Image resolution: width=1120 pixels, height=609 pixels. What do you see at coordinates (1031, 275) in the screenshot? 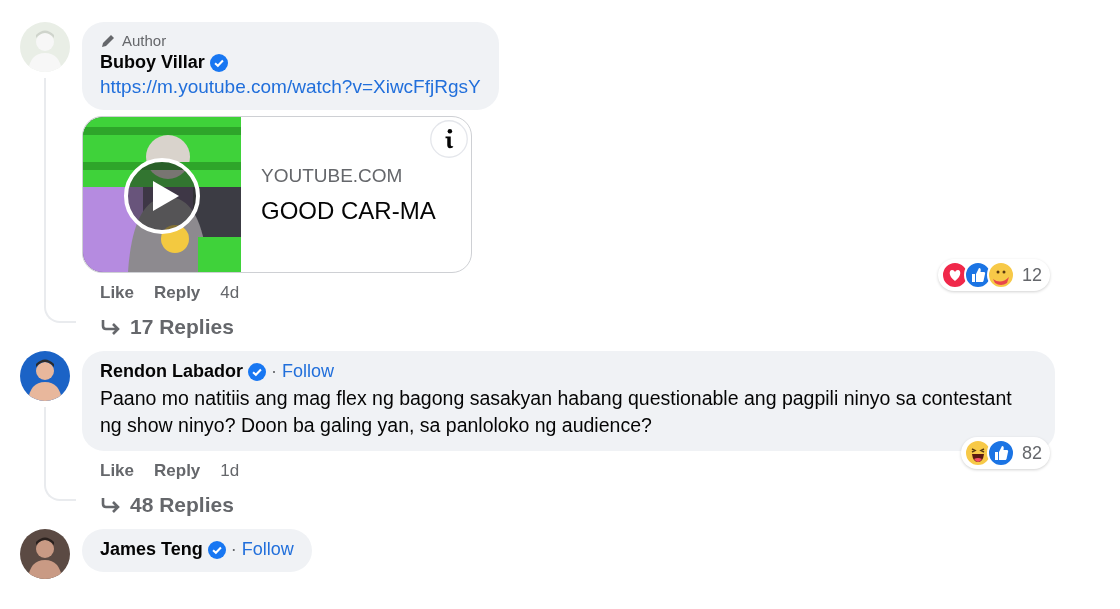
I see `reaction-count: 12` at bounding box center [1031, 275].